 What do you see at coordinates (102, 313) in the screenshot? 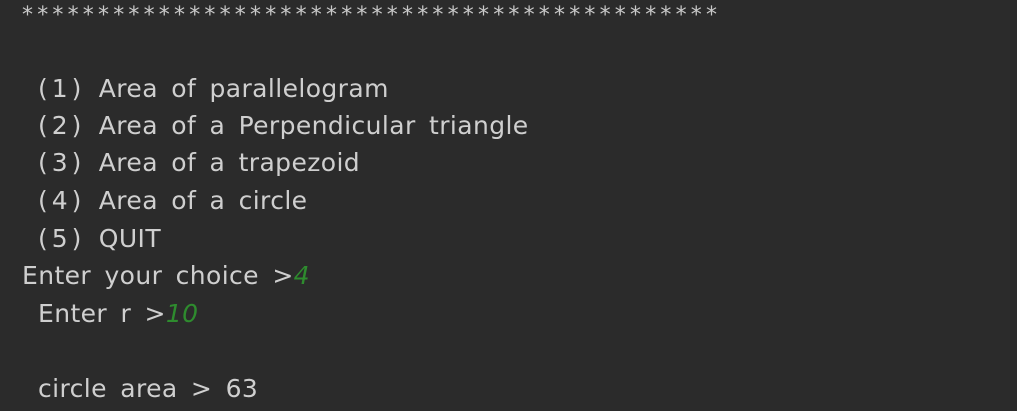
I see `r-prompt: Enter r >` at bounding box center [102, 313].